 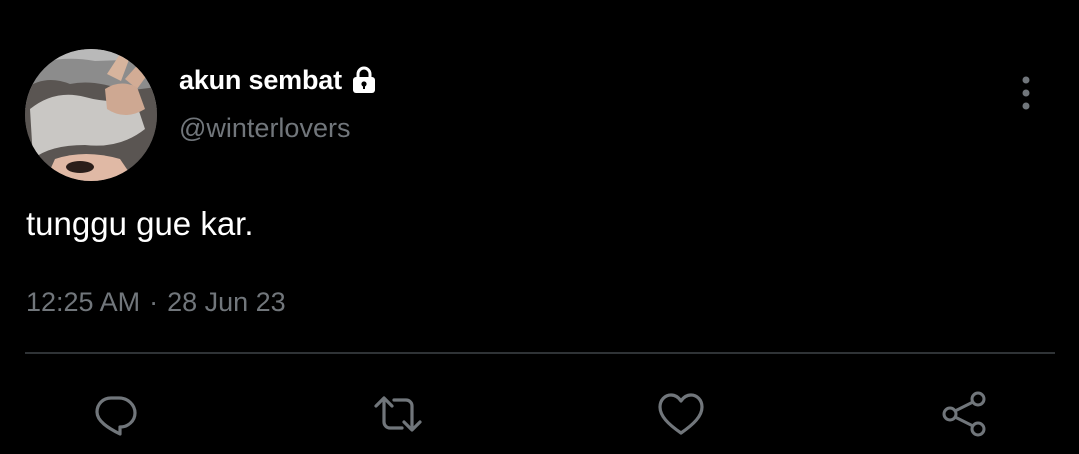 I want to click on reply-button, so click(x=115, y=414).